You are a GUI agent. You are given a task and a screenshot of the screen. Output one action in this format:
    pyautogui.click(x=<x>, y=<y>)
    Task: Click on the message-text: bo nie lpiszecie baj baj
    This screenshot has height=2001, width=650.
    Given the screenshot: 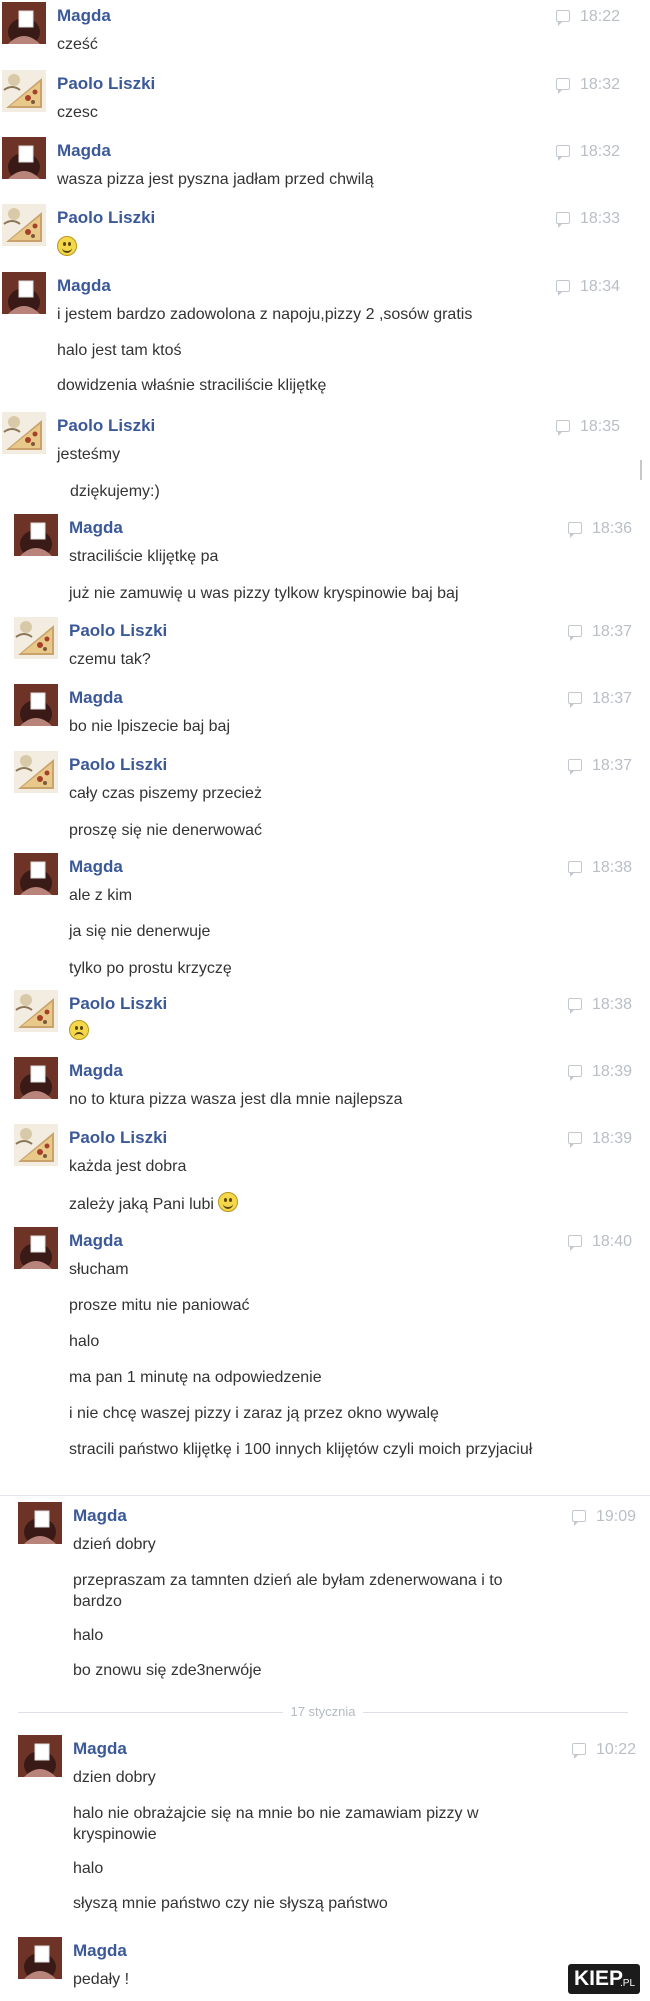 What is the action you would take?
    pyautogui.click(x=149, y=726)
    